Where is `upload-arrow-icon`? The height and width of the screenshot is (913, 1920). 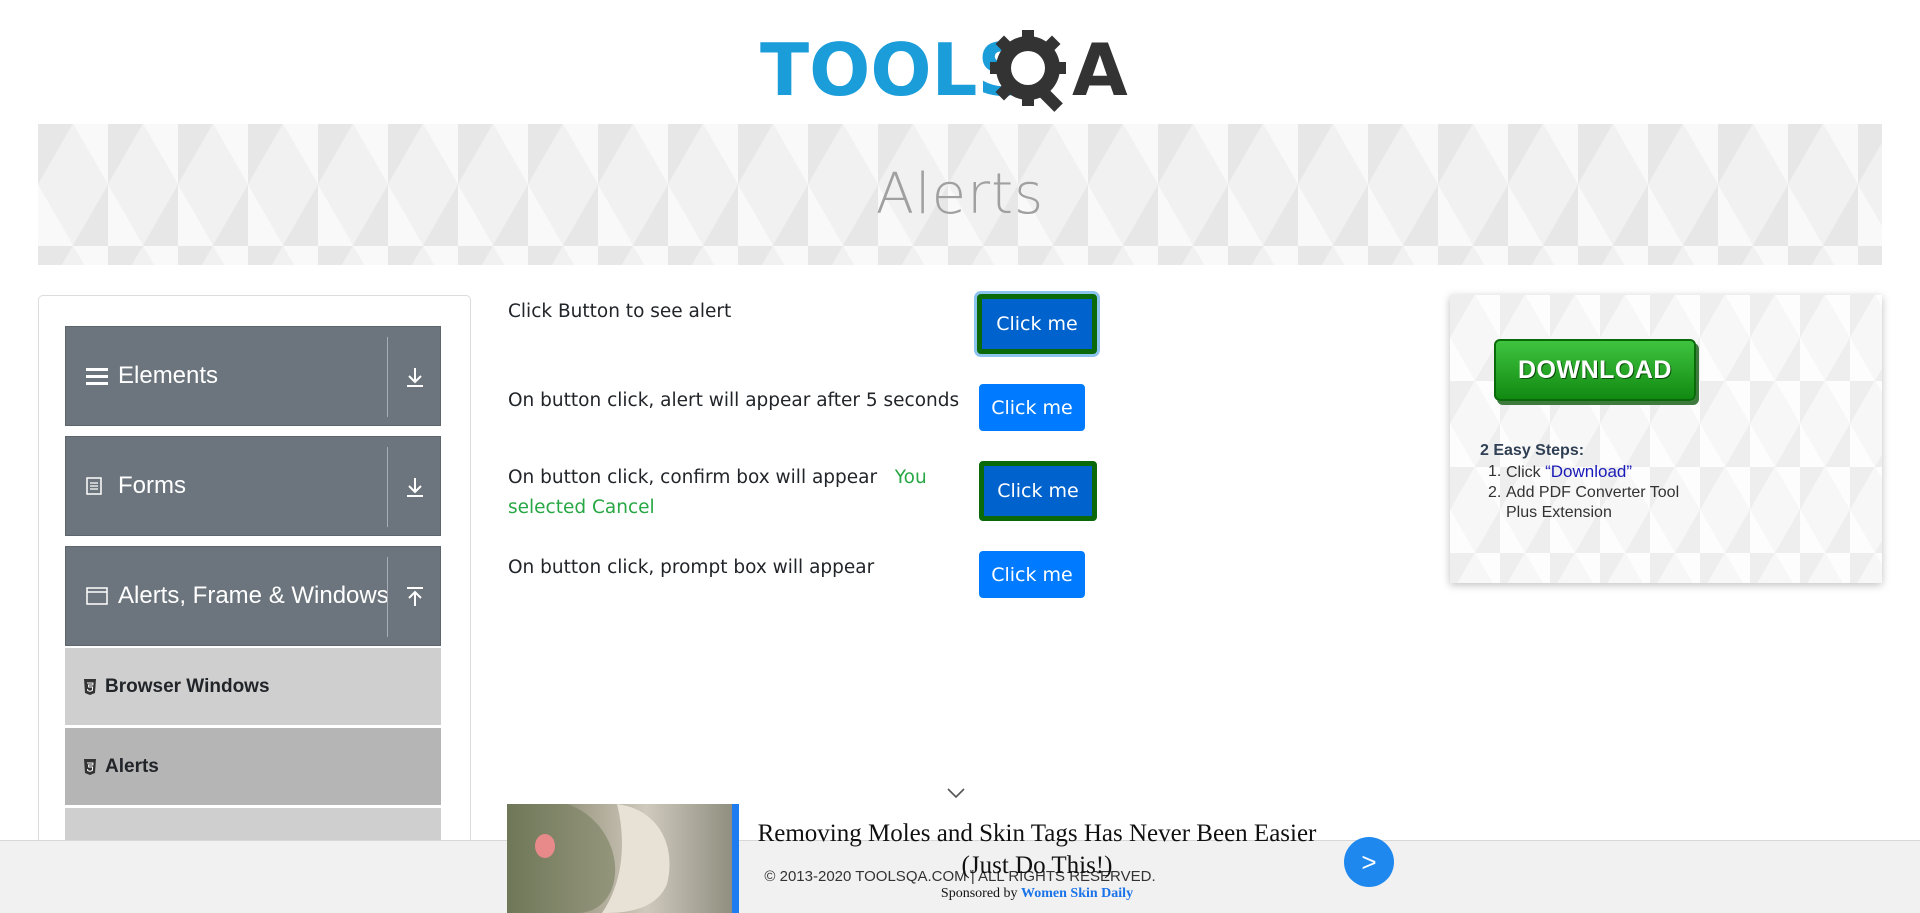
upload-arrow-icon is located at coordinates (415, 597).